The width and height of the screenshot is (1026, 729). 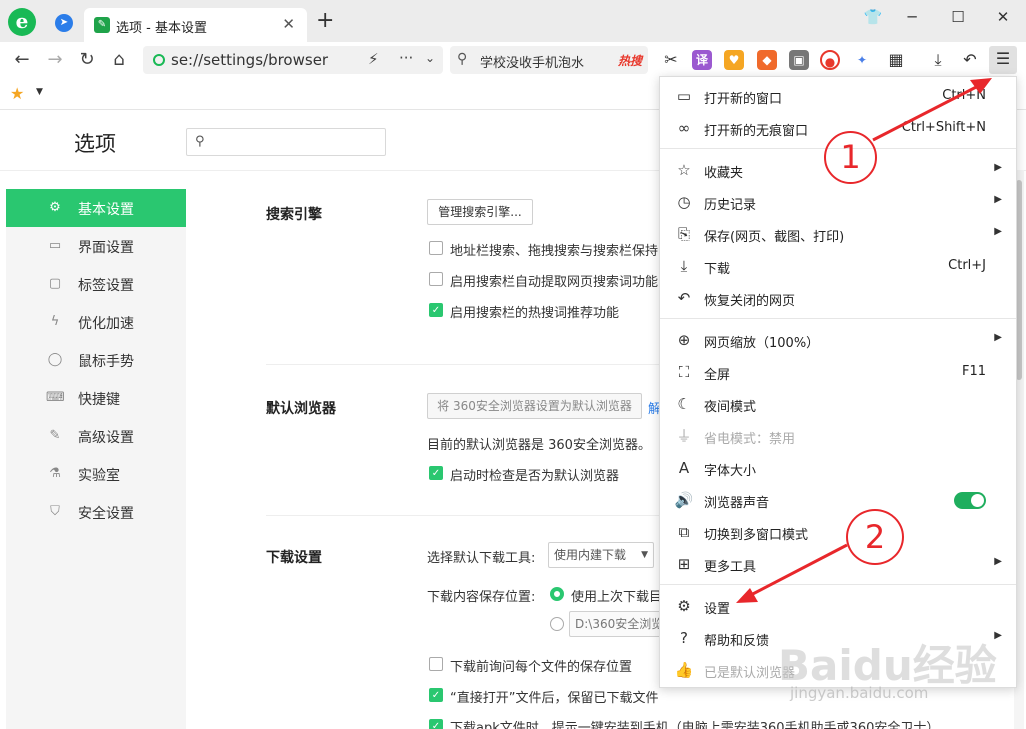 I want to click on page-title: 选项, so click(x=95, y=144).